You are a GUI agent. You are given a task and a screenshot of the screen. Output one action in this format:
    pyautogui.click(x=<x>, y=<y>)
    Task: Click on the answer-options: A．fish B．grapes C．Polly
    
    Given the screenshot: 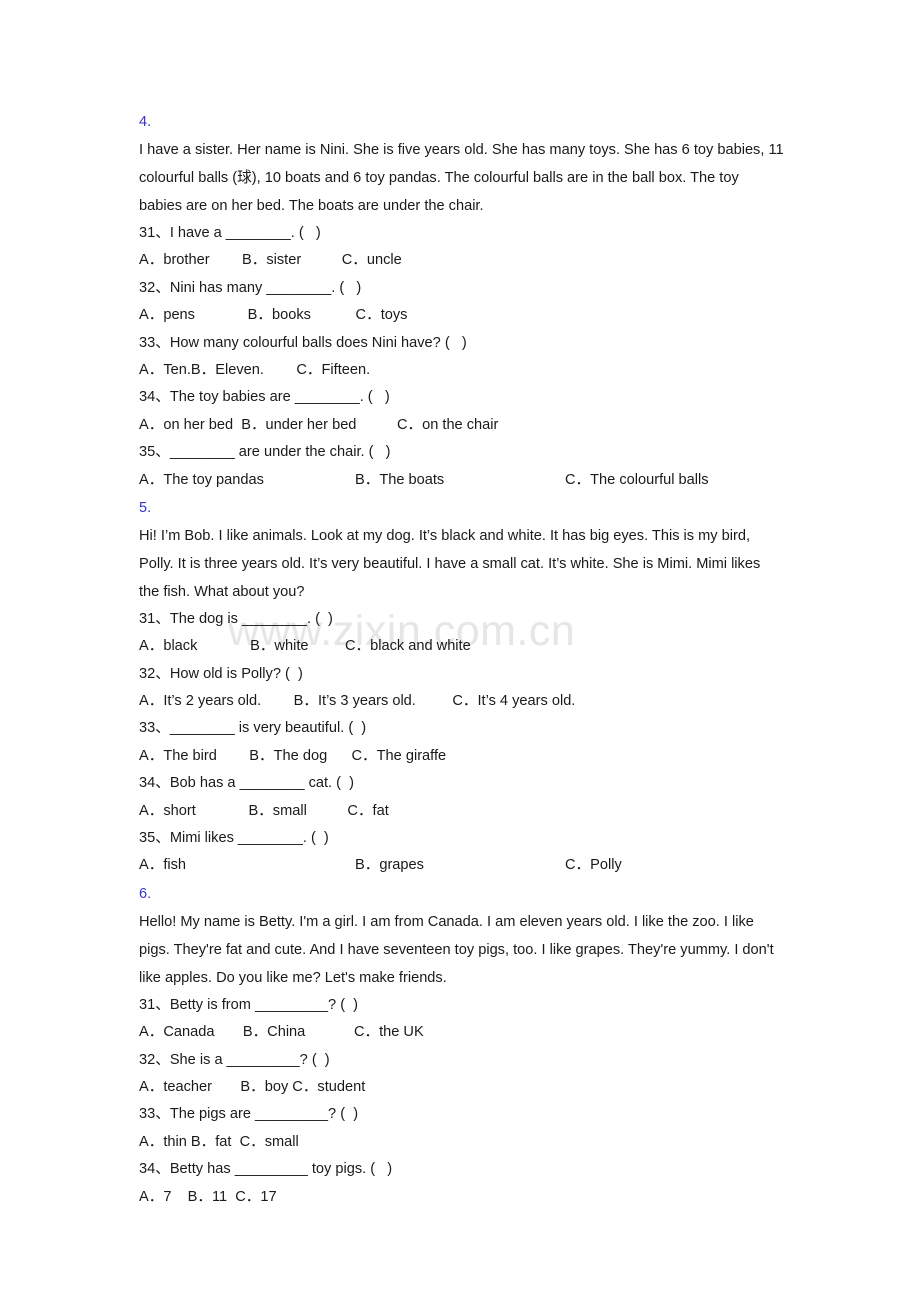 What is the action you would take?
    pyautogui.click(x=461, y=865)
    